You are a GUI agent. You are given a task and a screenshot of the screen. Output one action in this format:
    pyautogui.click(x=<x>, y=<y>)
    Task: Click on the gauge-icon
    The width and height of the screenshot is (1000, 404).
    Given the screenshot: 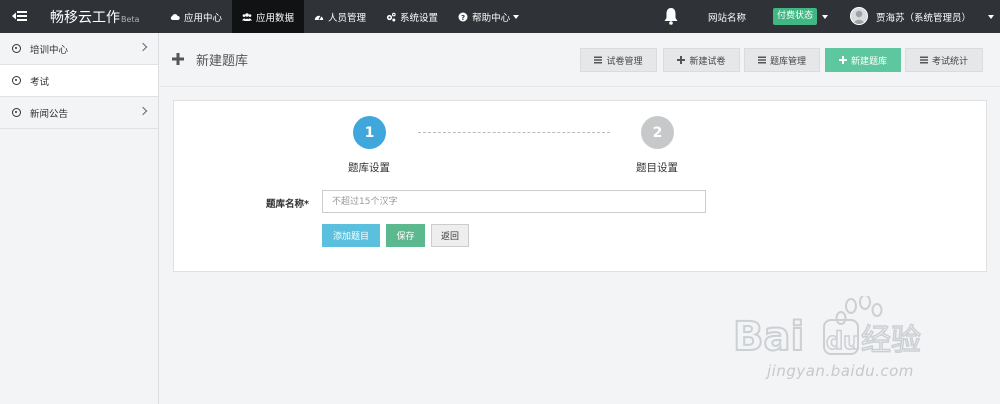 What is the action you would take?
    pyautogui.click(x=319, y=17)
    